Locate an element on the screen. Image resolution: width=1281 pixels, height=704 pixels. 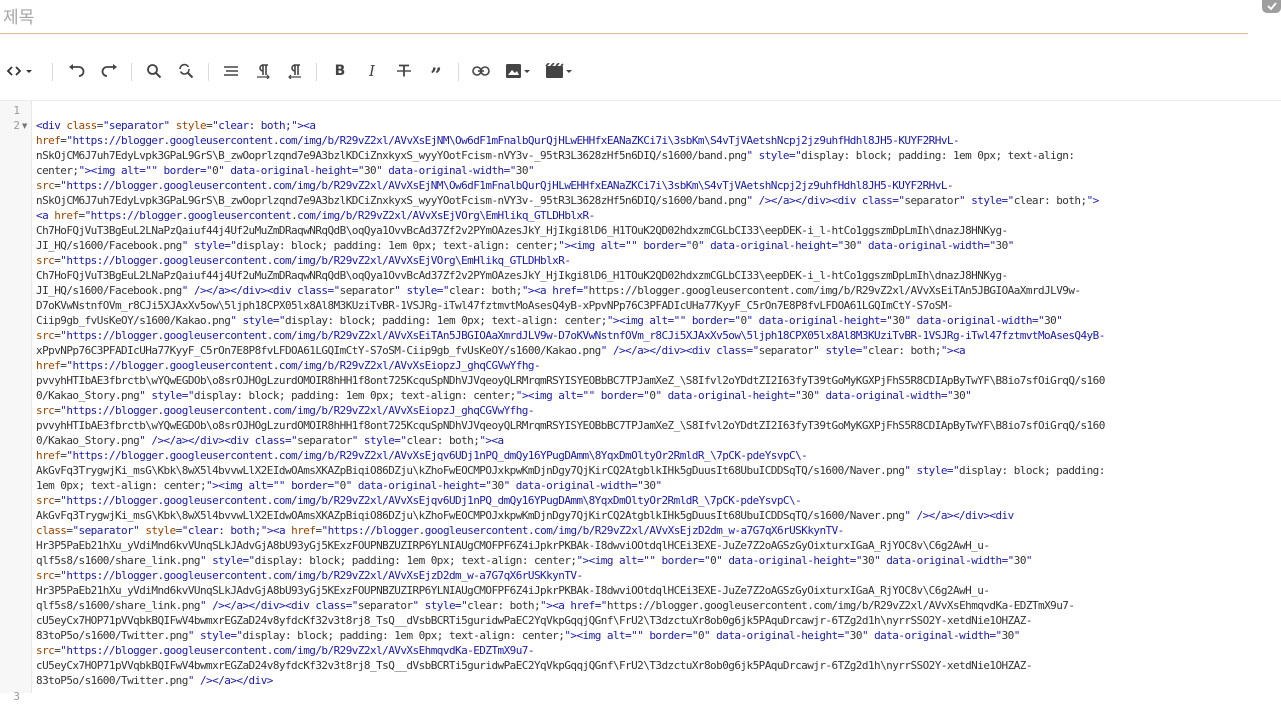
line-number-gutter: 1 2 ▼ 3 is located at coordinates (16, 402).